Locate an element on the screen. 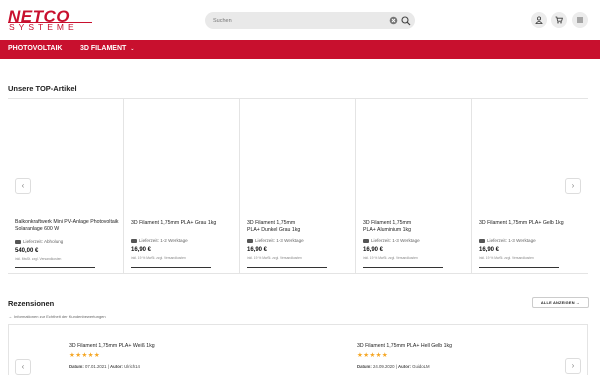  carousel-next-button: › is located at coordinates (573, 186).